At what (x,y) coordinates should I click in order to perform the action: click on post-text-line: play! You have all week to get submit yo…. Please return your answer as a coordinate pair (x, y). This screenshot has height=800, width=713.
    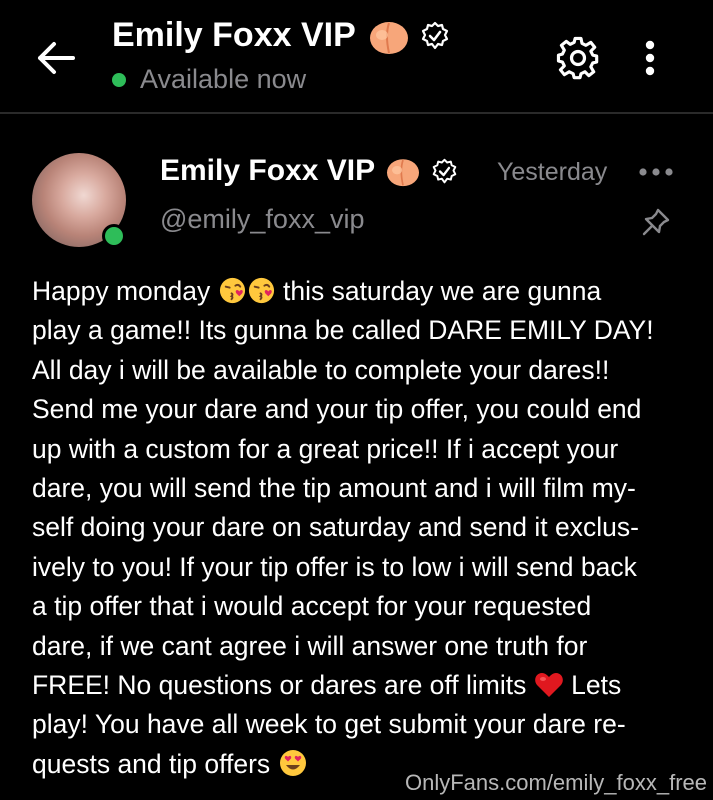
    Looking at the image, I should click on (329, 724).